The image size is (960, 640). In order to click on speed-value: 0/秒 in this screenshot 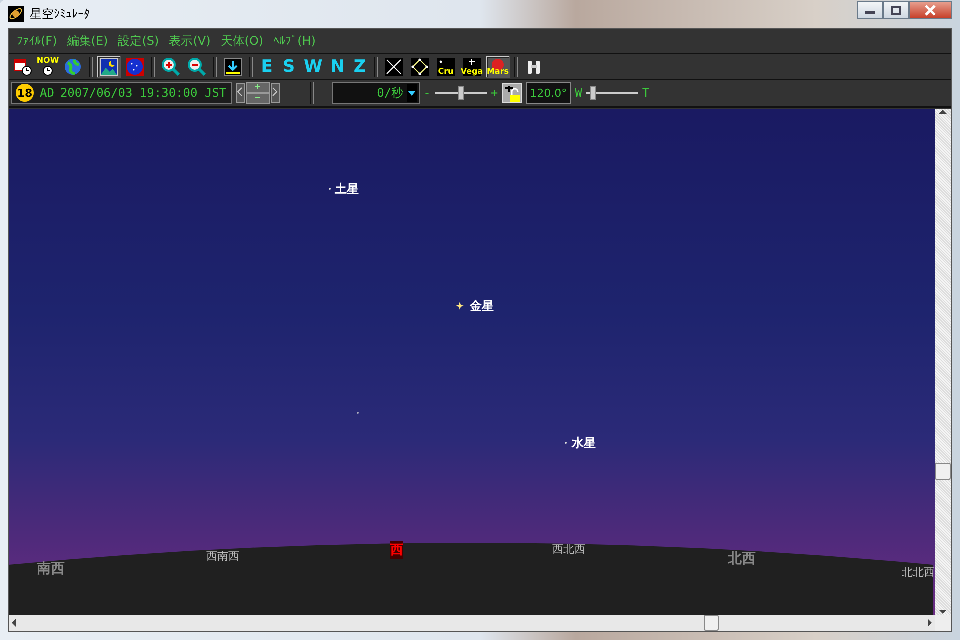, I will do `click(390, 93)`.